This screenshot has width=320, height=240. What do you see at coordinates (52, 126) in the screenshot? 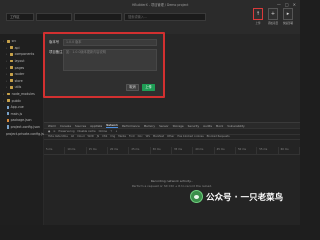
I see `devtools-tab: Wxml` at bounding box center [52, 126].